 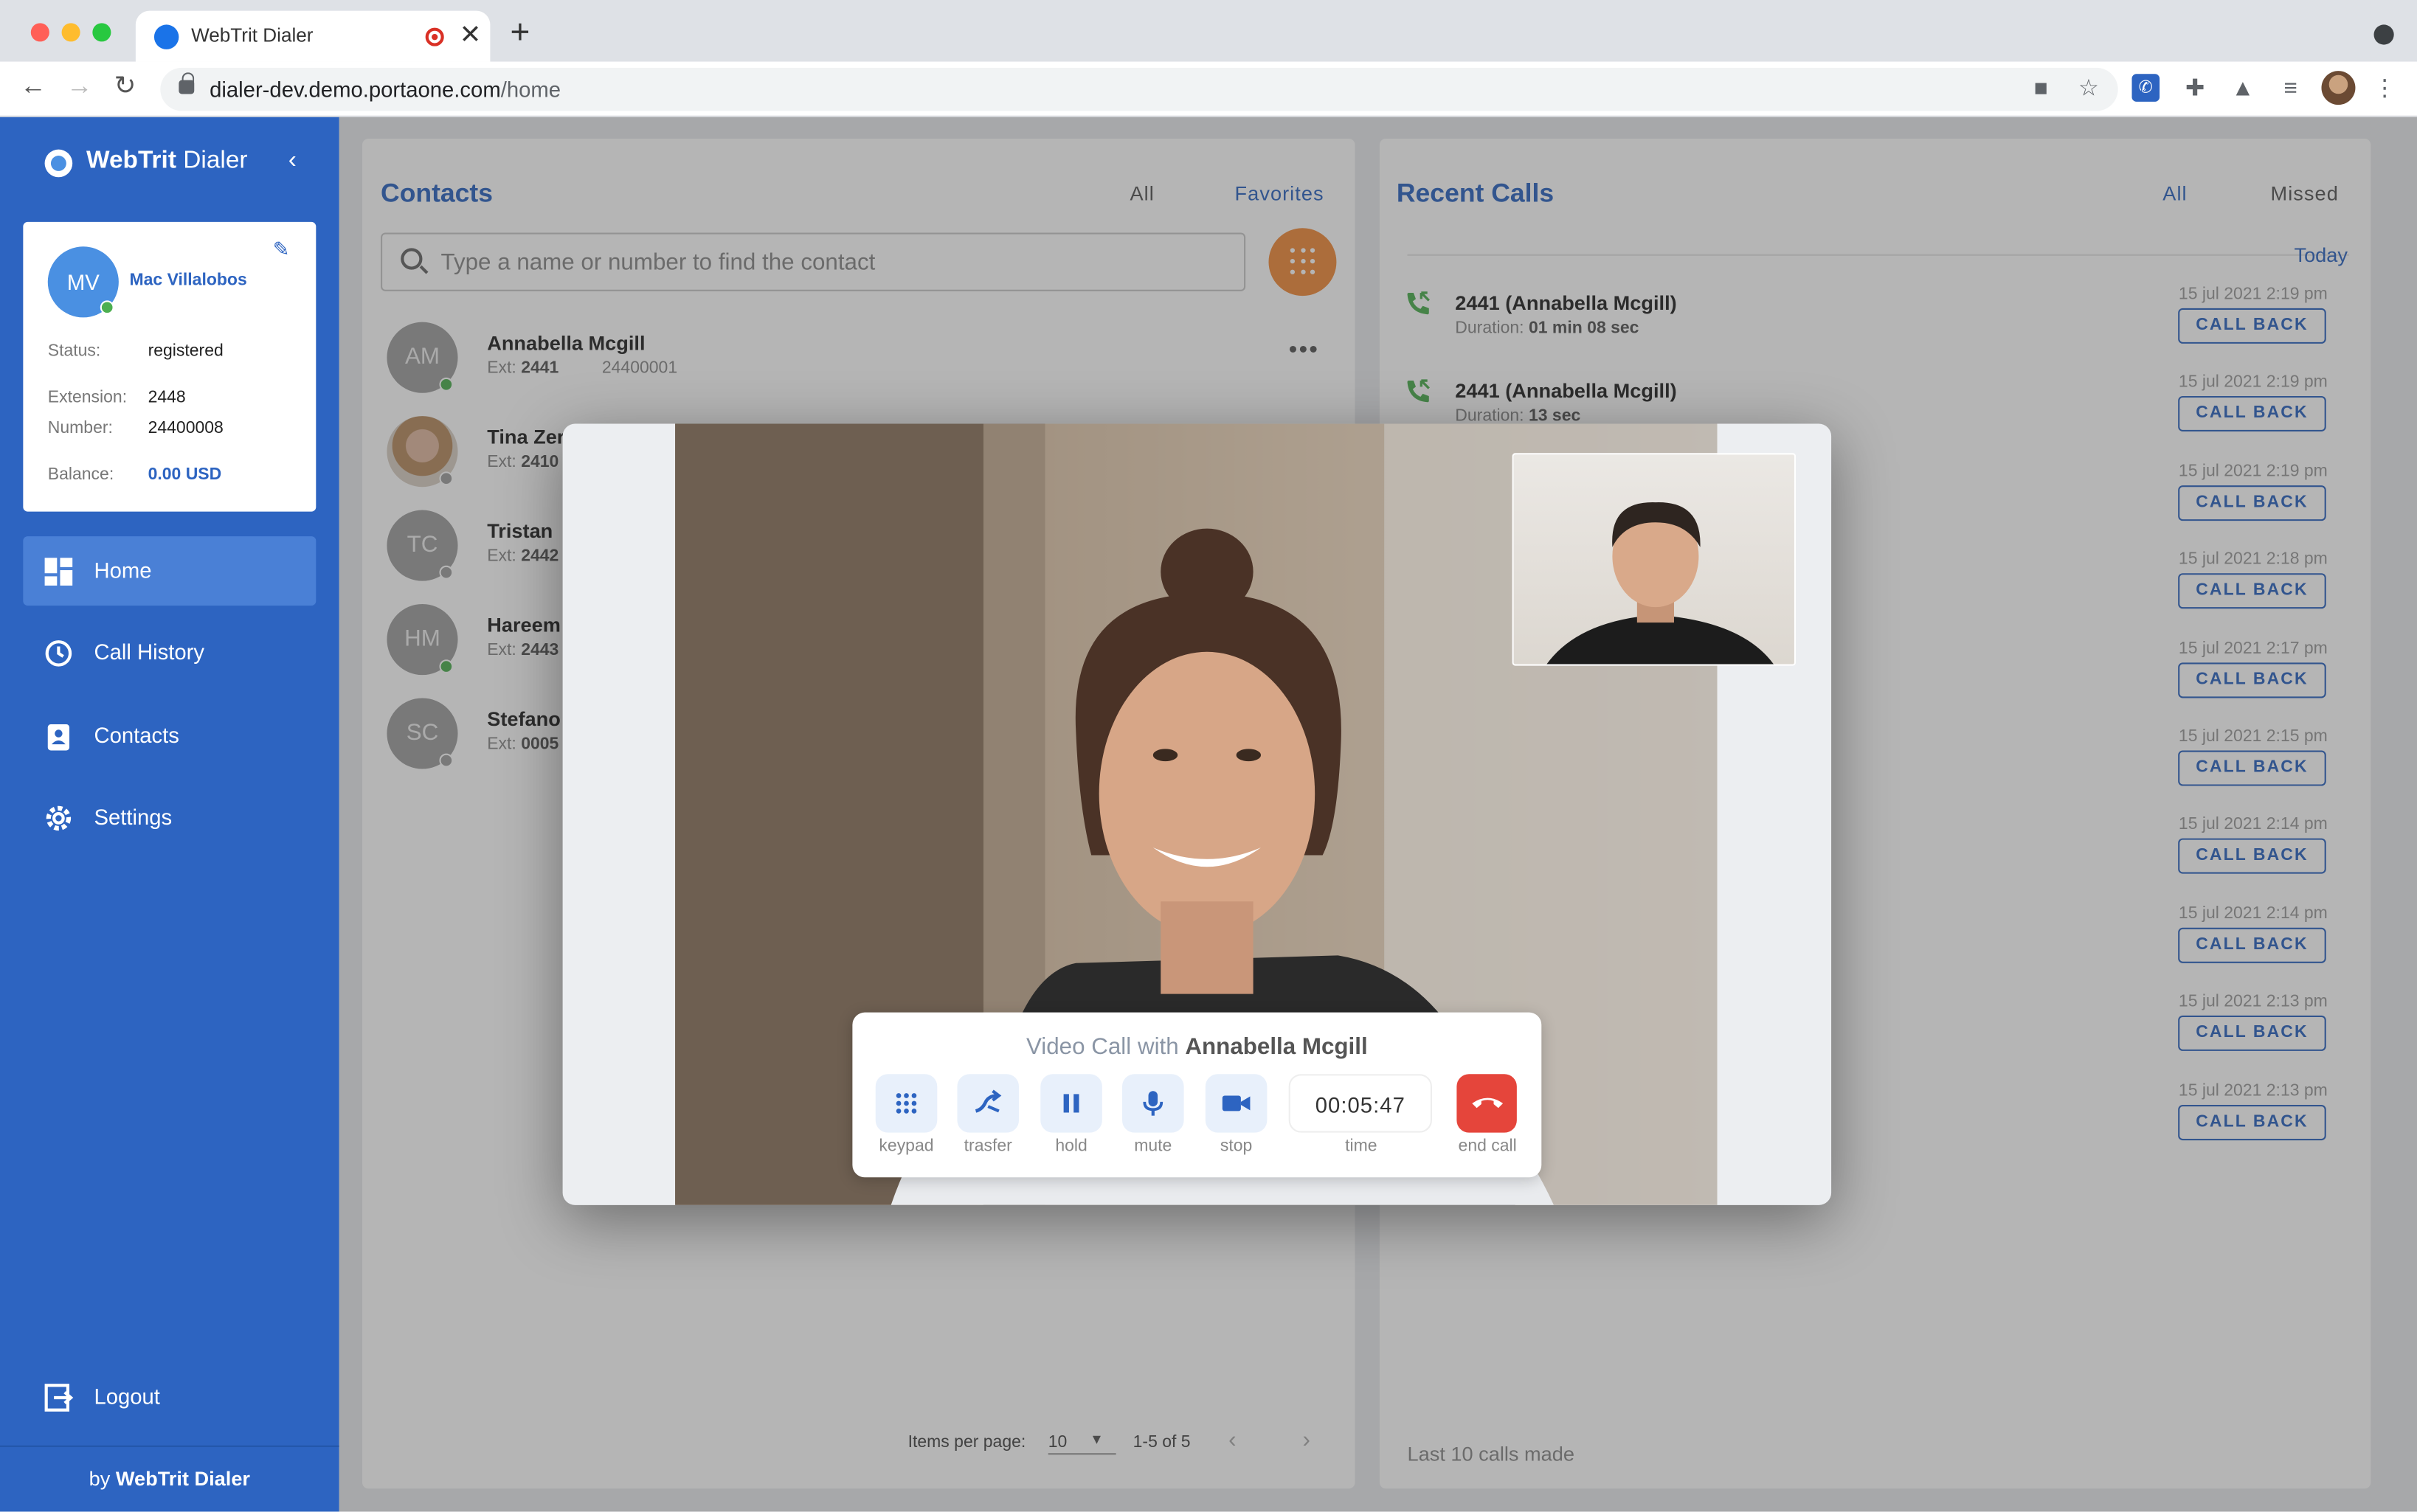 What do you see at coordinates (907, 1146) in the screenshot?
I see `keypad-label: keypad` at bounding box center [907, 1146].